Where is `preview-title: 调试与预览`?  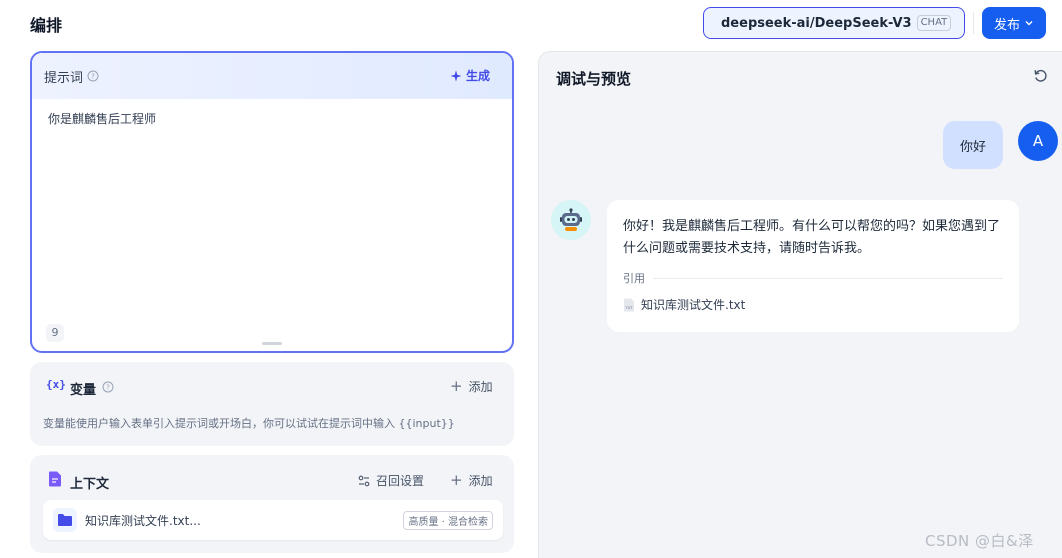
preview-title: 调试与预览 is located at coordinates (594, 79).